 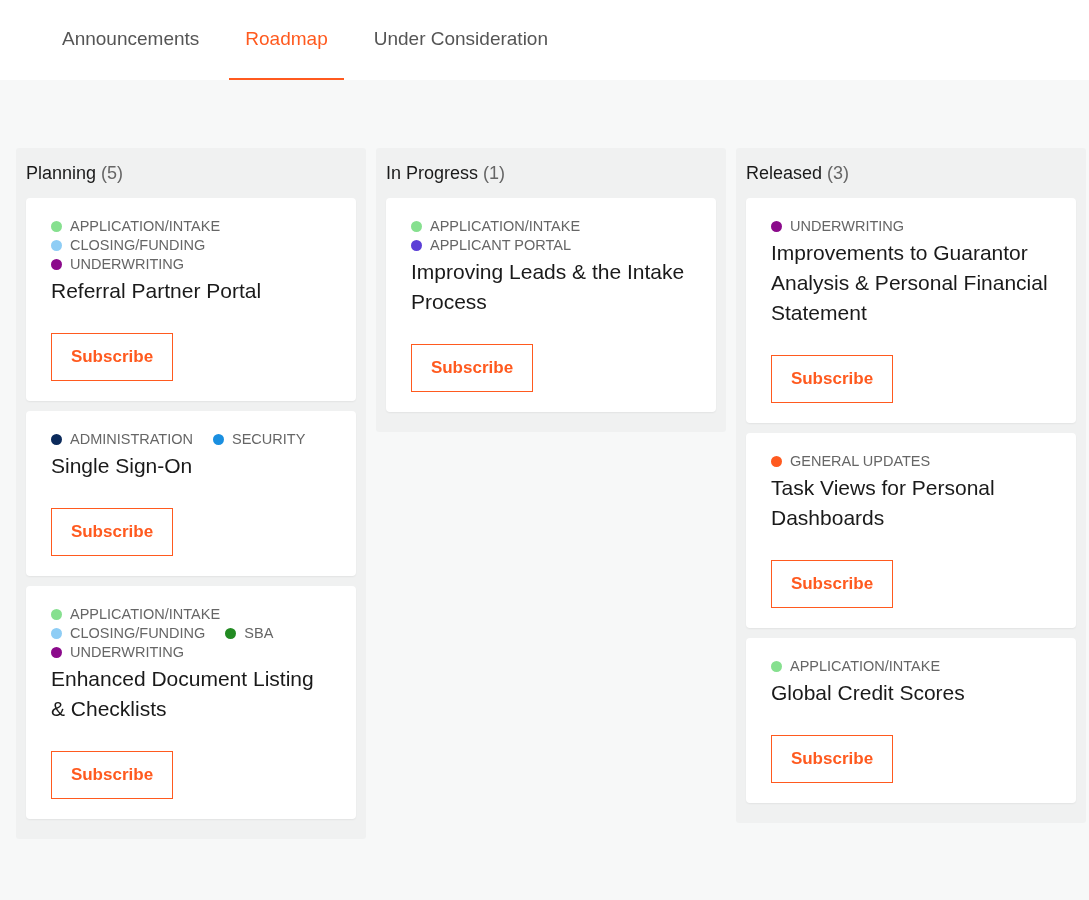 What do you see at coordinates (131, 40) in the screenshot?
I see `tab: Announcements` at bounding box center [131, 40].